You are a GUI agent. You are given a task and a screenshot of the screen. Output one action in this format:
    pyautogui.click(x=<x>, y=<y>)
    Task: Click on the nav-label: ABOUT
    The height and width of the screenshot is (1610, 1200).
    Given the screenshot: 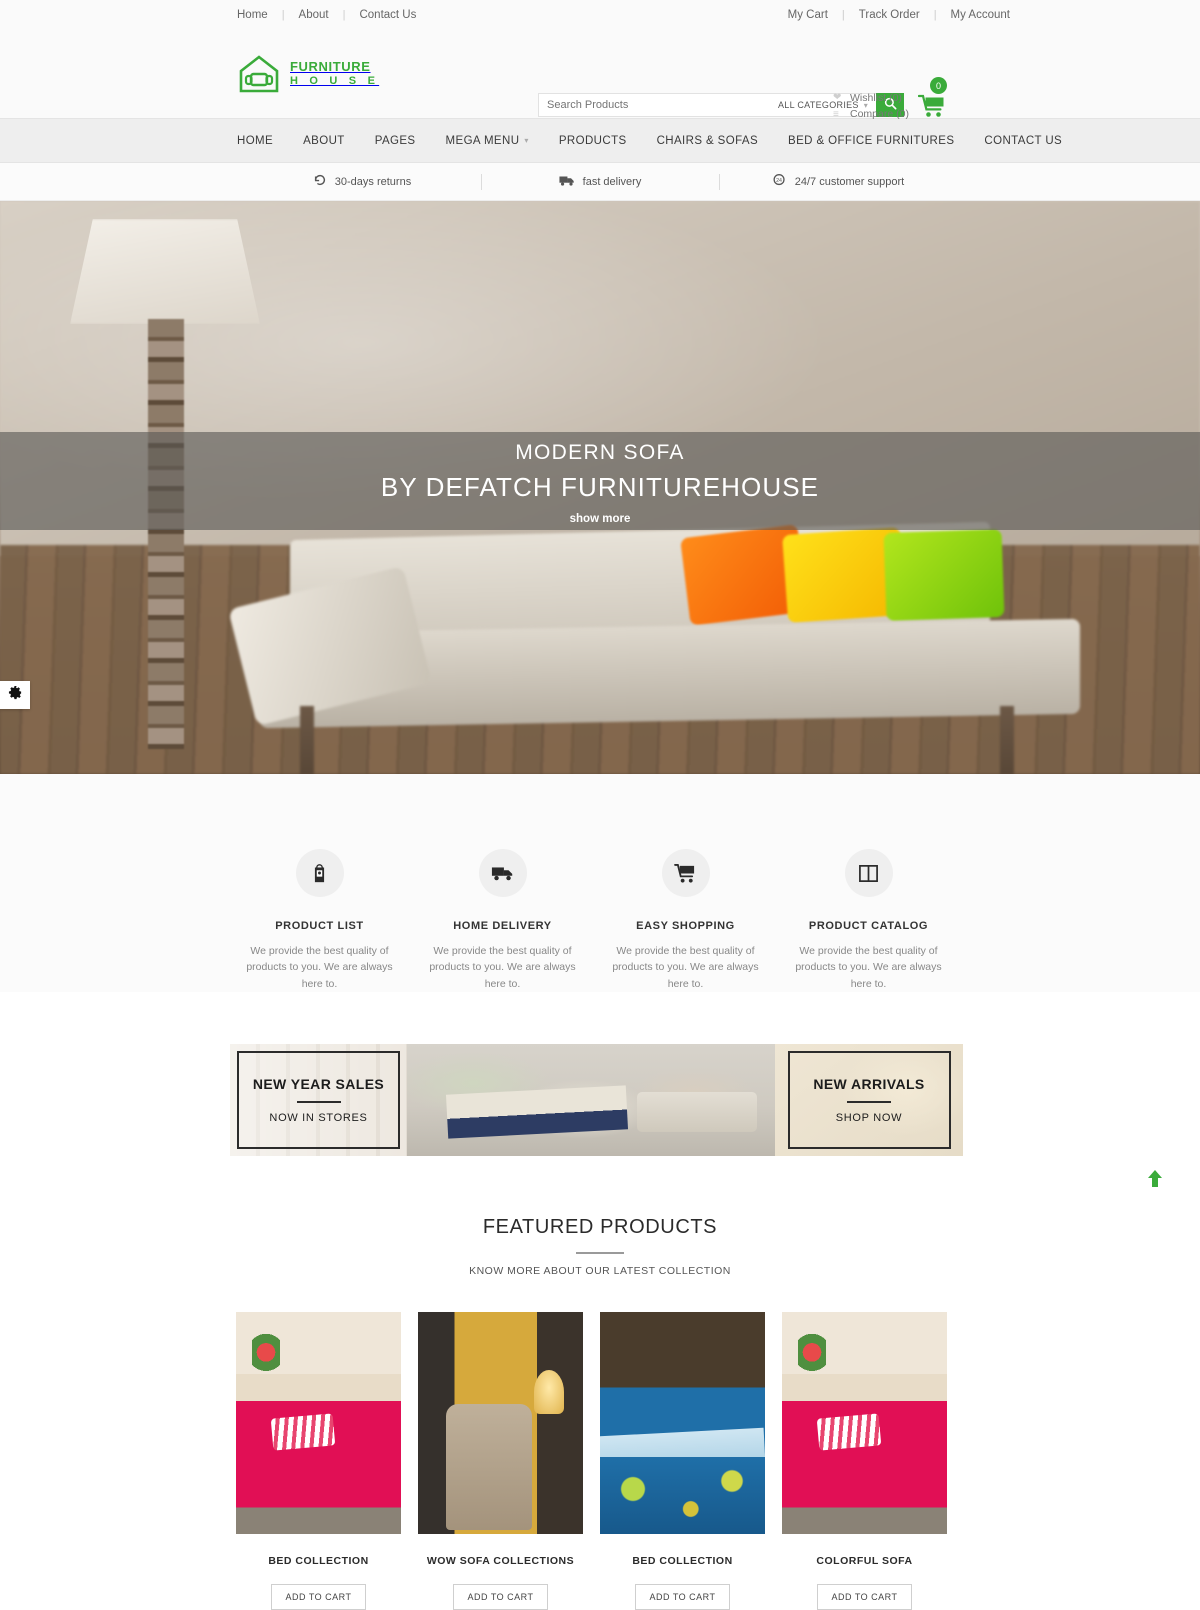 What is the action you would take?
    pyautogui.click(x=324, y=140)
    